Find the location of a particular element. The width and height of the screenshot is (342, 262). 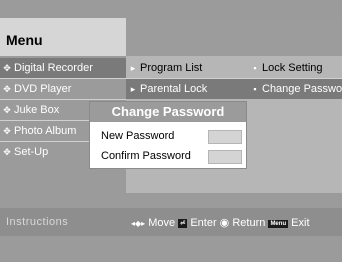

menu-title: Menu is located at coordinates (24, 40).